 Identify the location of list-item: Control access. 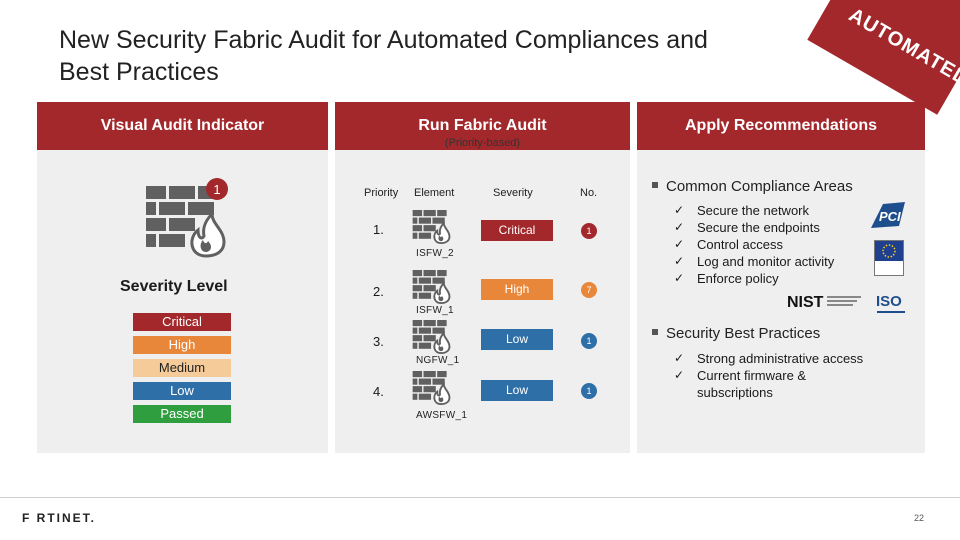
(754, 244).